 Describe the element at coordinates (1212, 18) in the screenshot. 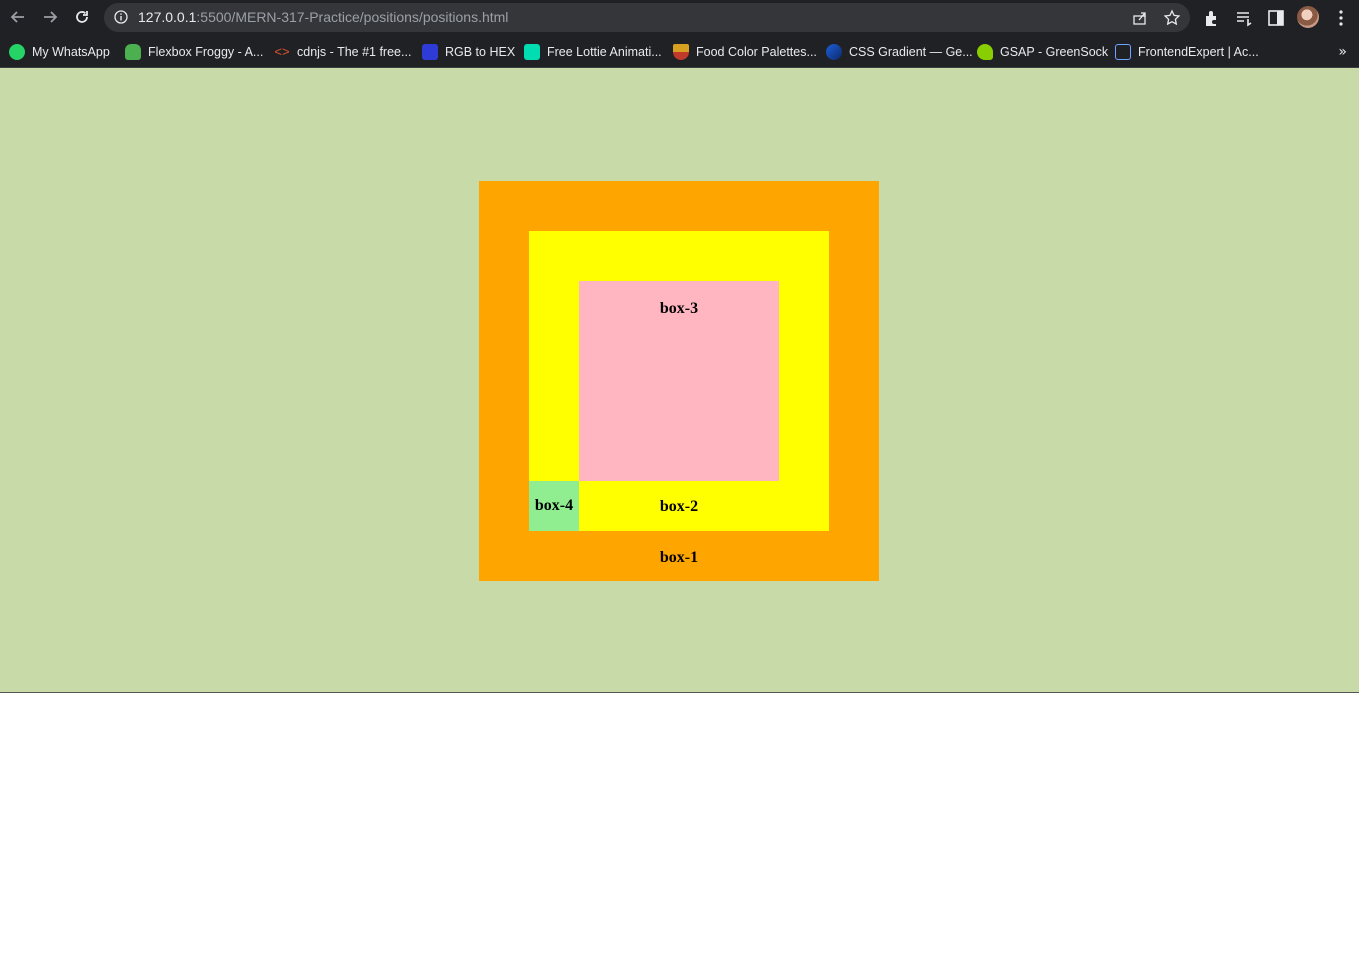

I see `extensions-icon` at that location.